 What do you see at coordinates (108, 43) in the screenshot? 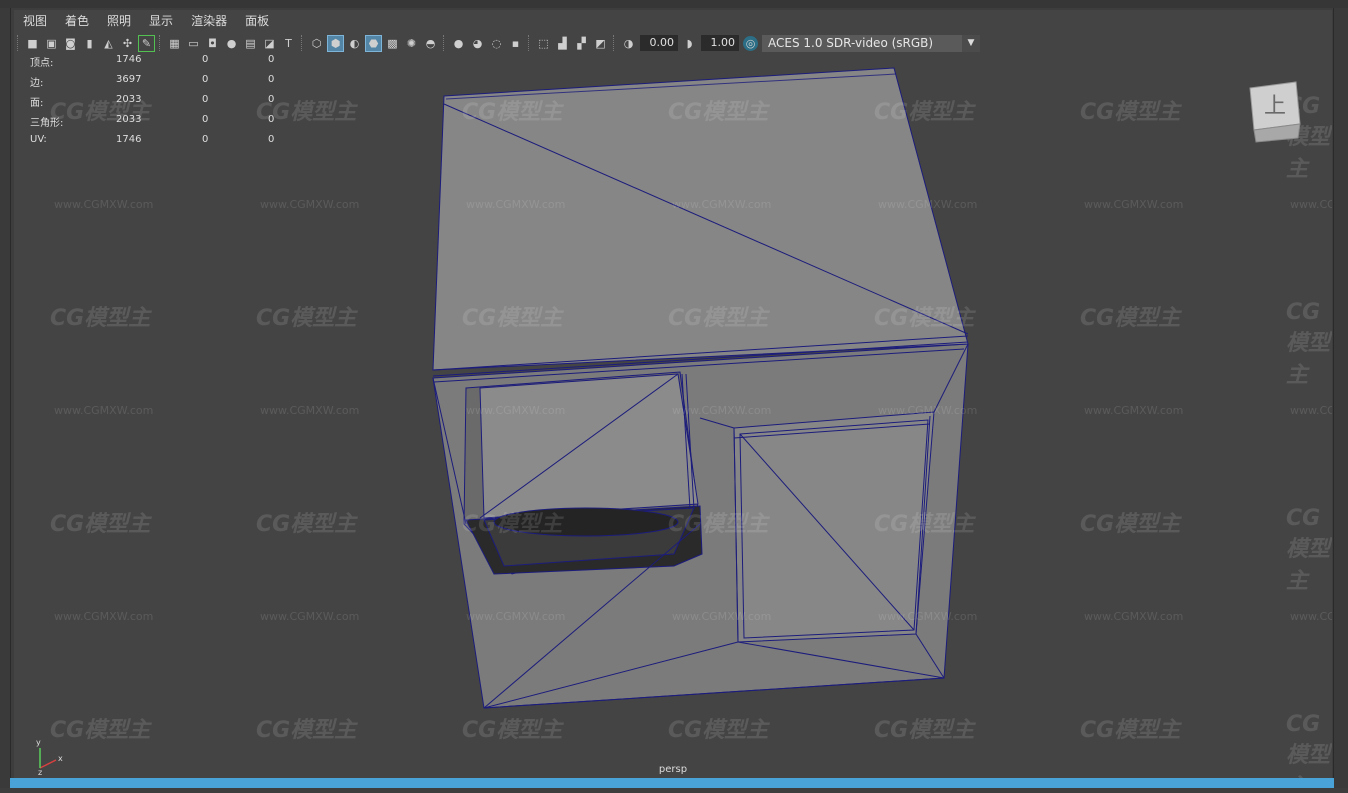
I see `image-plane-icon: ◭` at bounding box center [108, 43].